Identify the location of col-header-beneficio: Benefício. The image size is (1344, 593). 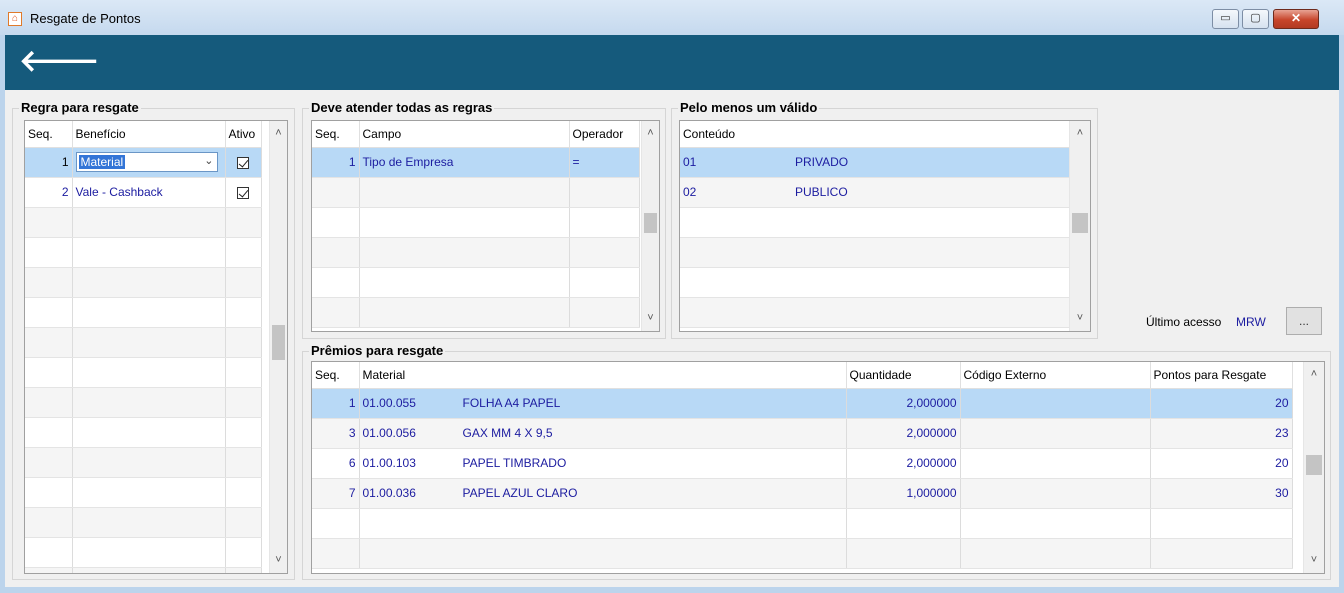
(149, 134).